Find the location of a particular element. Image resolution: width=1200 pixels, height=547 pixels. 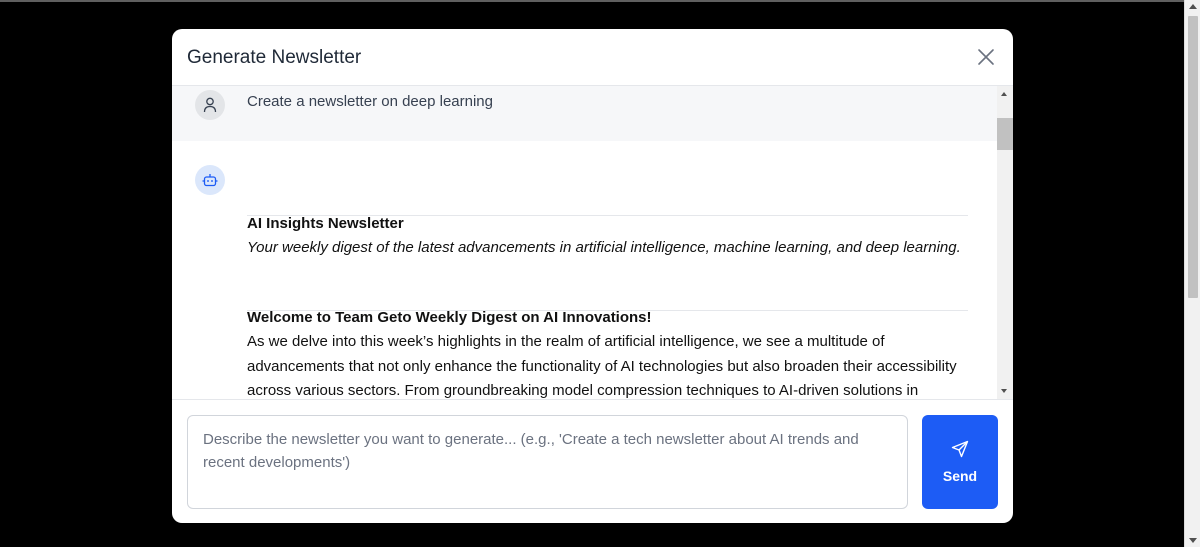

bot-icon is located at coordinates (210, 179).